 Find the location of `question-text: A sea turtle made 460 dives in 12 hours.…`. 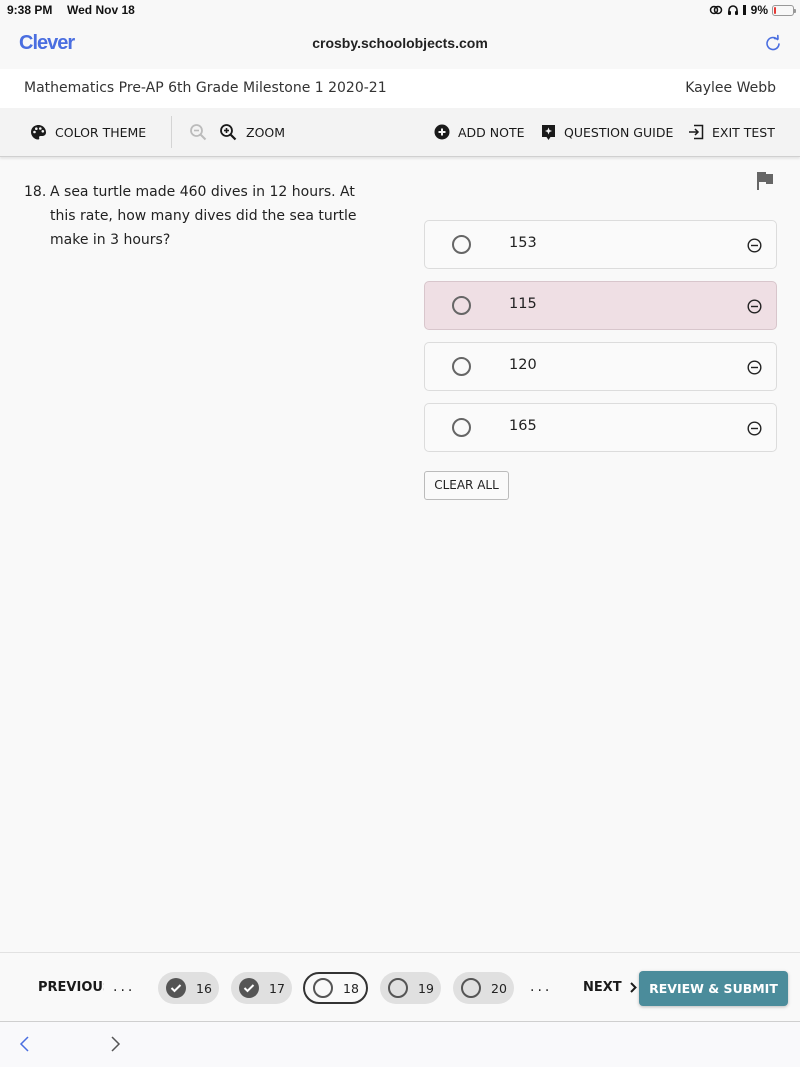

question-text: A sea turtle made 460 dives in 12 hours.… is located at coordinates (203, 216).